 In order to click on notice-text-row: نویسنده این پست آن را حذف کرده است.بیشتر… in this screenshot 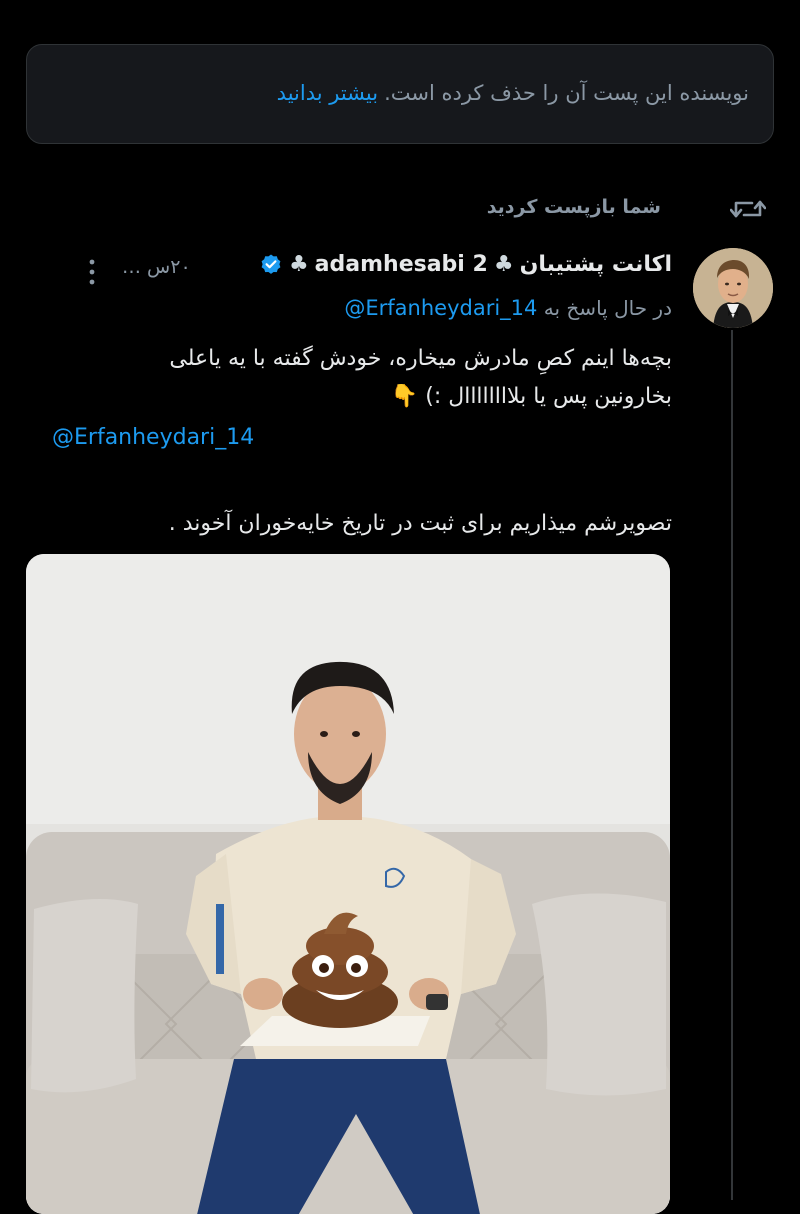, I will do `click(513, 93)`.